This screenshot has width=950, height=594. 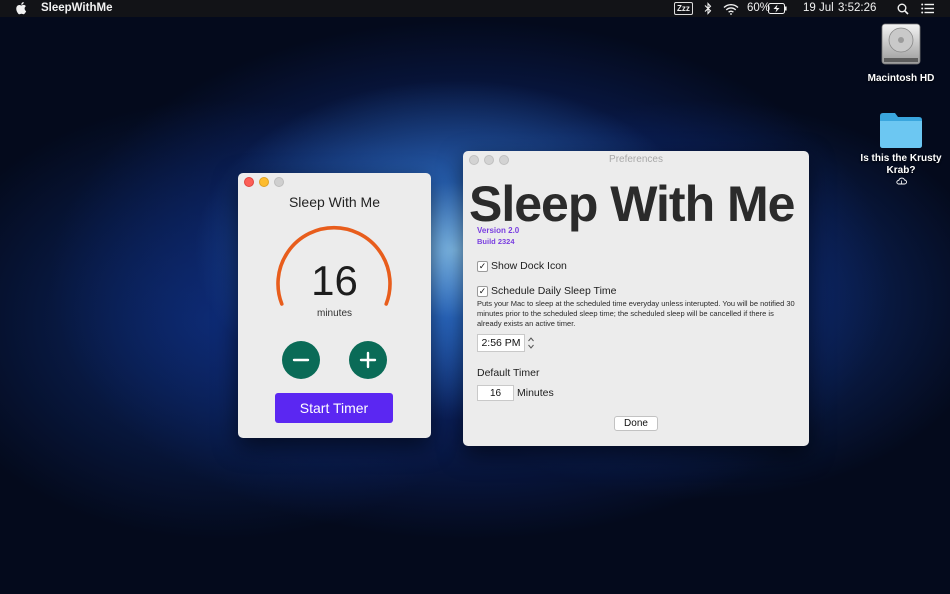 I want to click on timer-window-title: Sleep With Me, so click(x=334, y=202).